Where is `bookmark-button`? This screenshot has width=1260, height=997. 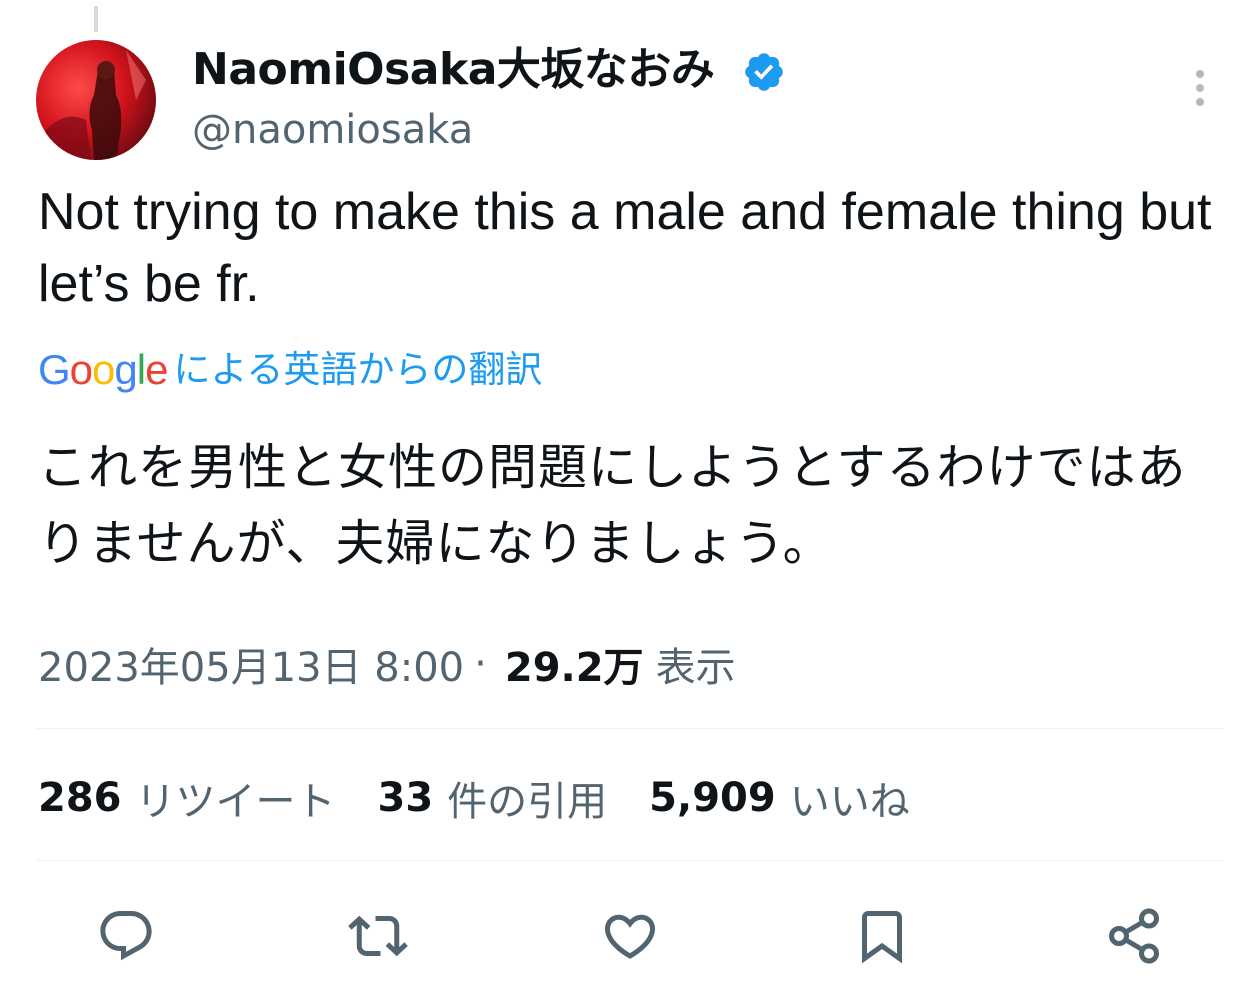
bookmark-button is located at coordinates (882, 936).